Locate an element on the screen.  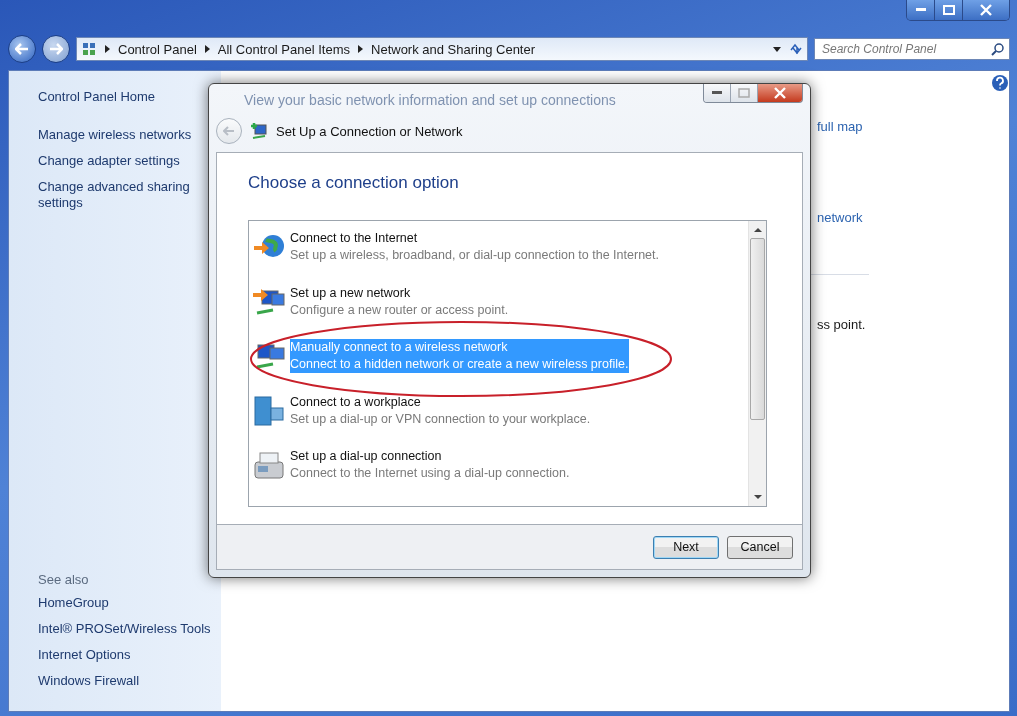
back-button is located at coordinates (22, 49).